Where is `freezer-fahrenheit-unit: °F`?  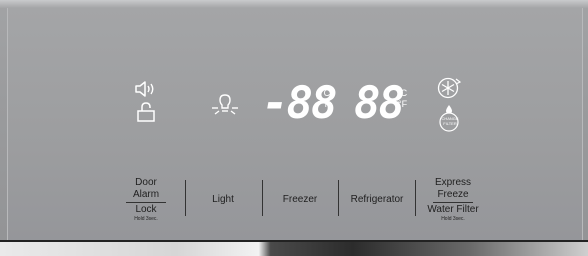 freezer-fahrenheit-unit: °F is located at coordinates (326, 104).